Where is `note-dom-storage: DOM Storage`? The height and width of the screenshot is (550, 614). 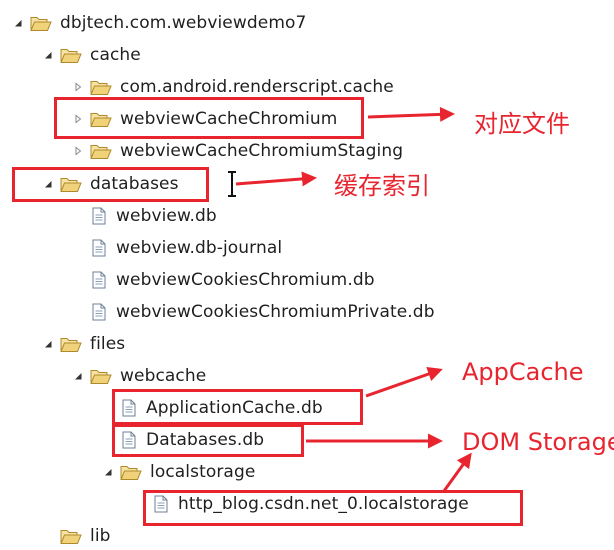 note-dom-storage: DOM Storage is located at coordinates (538, 442).